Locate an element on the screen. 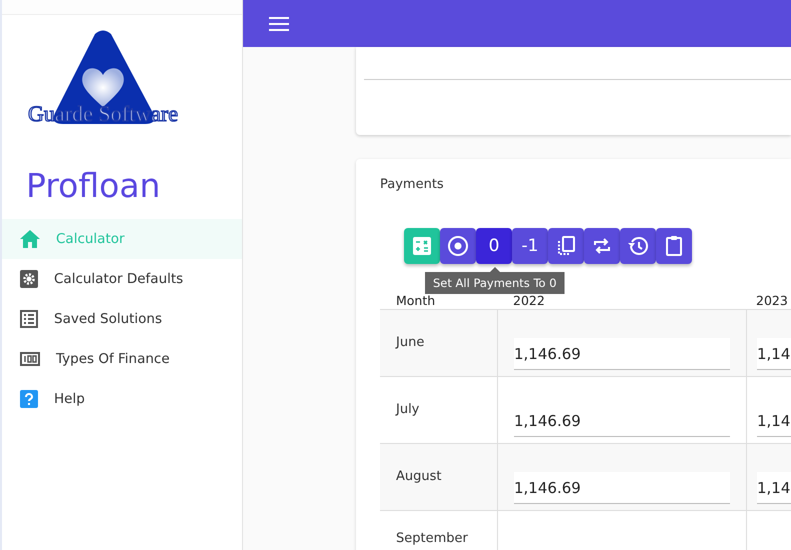  sidebar-item: Types Of Finance is located at coordinates (122, 359).